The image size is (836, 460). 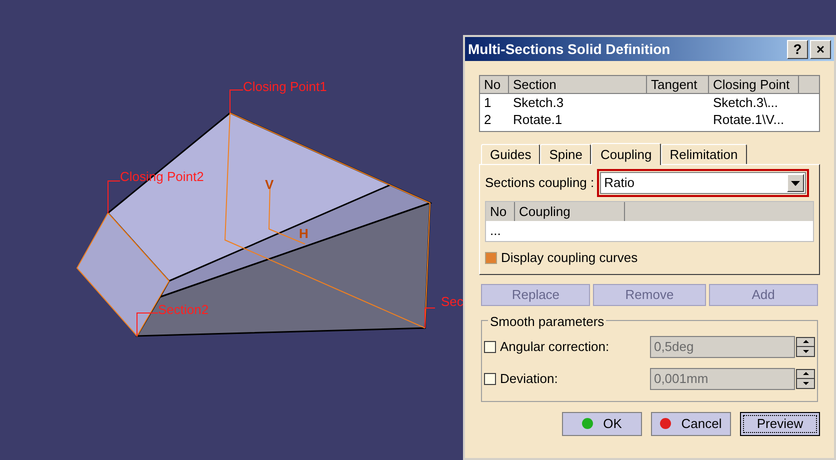 What do you see at coordinates (691, 424) in the screenshot?
I see `cancel-button: Cancel` at bounding box center [691, 424].